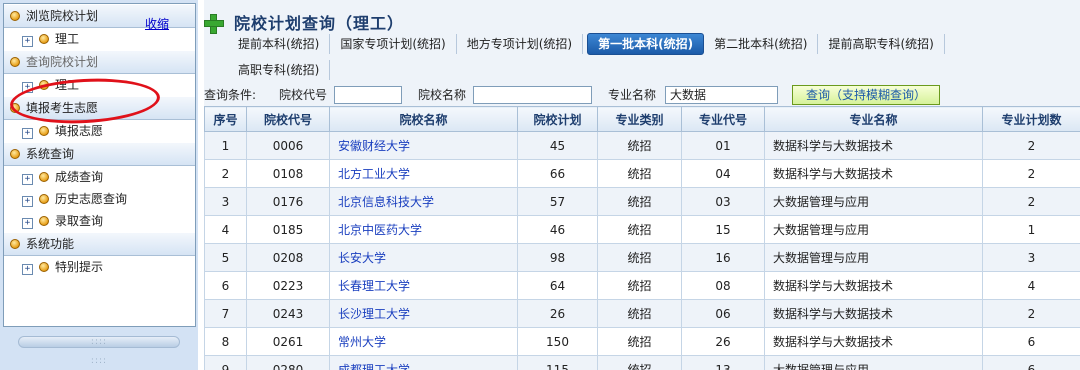  What do you see at coordinates (288, 119) in the screenshot?
I see `column-header: 院校代号` at bounding box center [288, 119].